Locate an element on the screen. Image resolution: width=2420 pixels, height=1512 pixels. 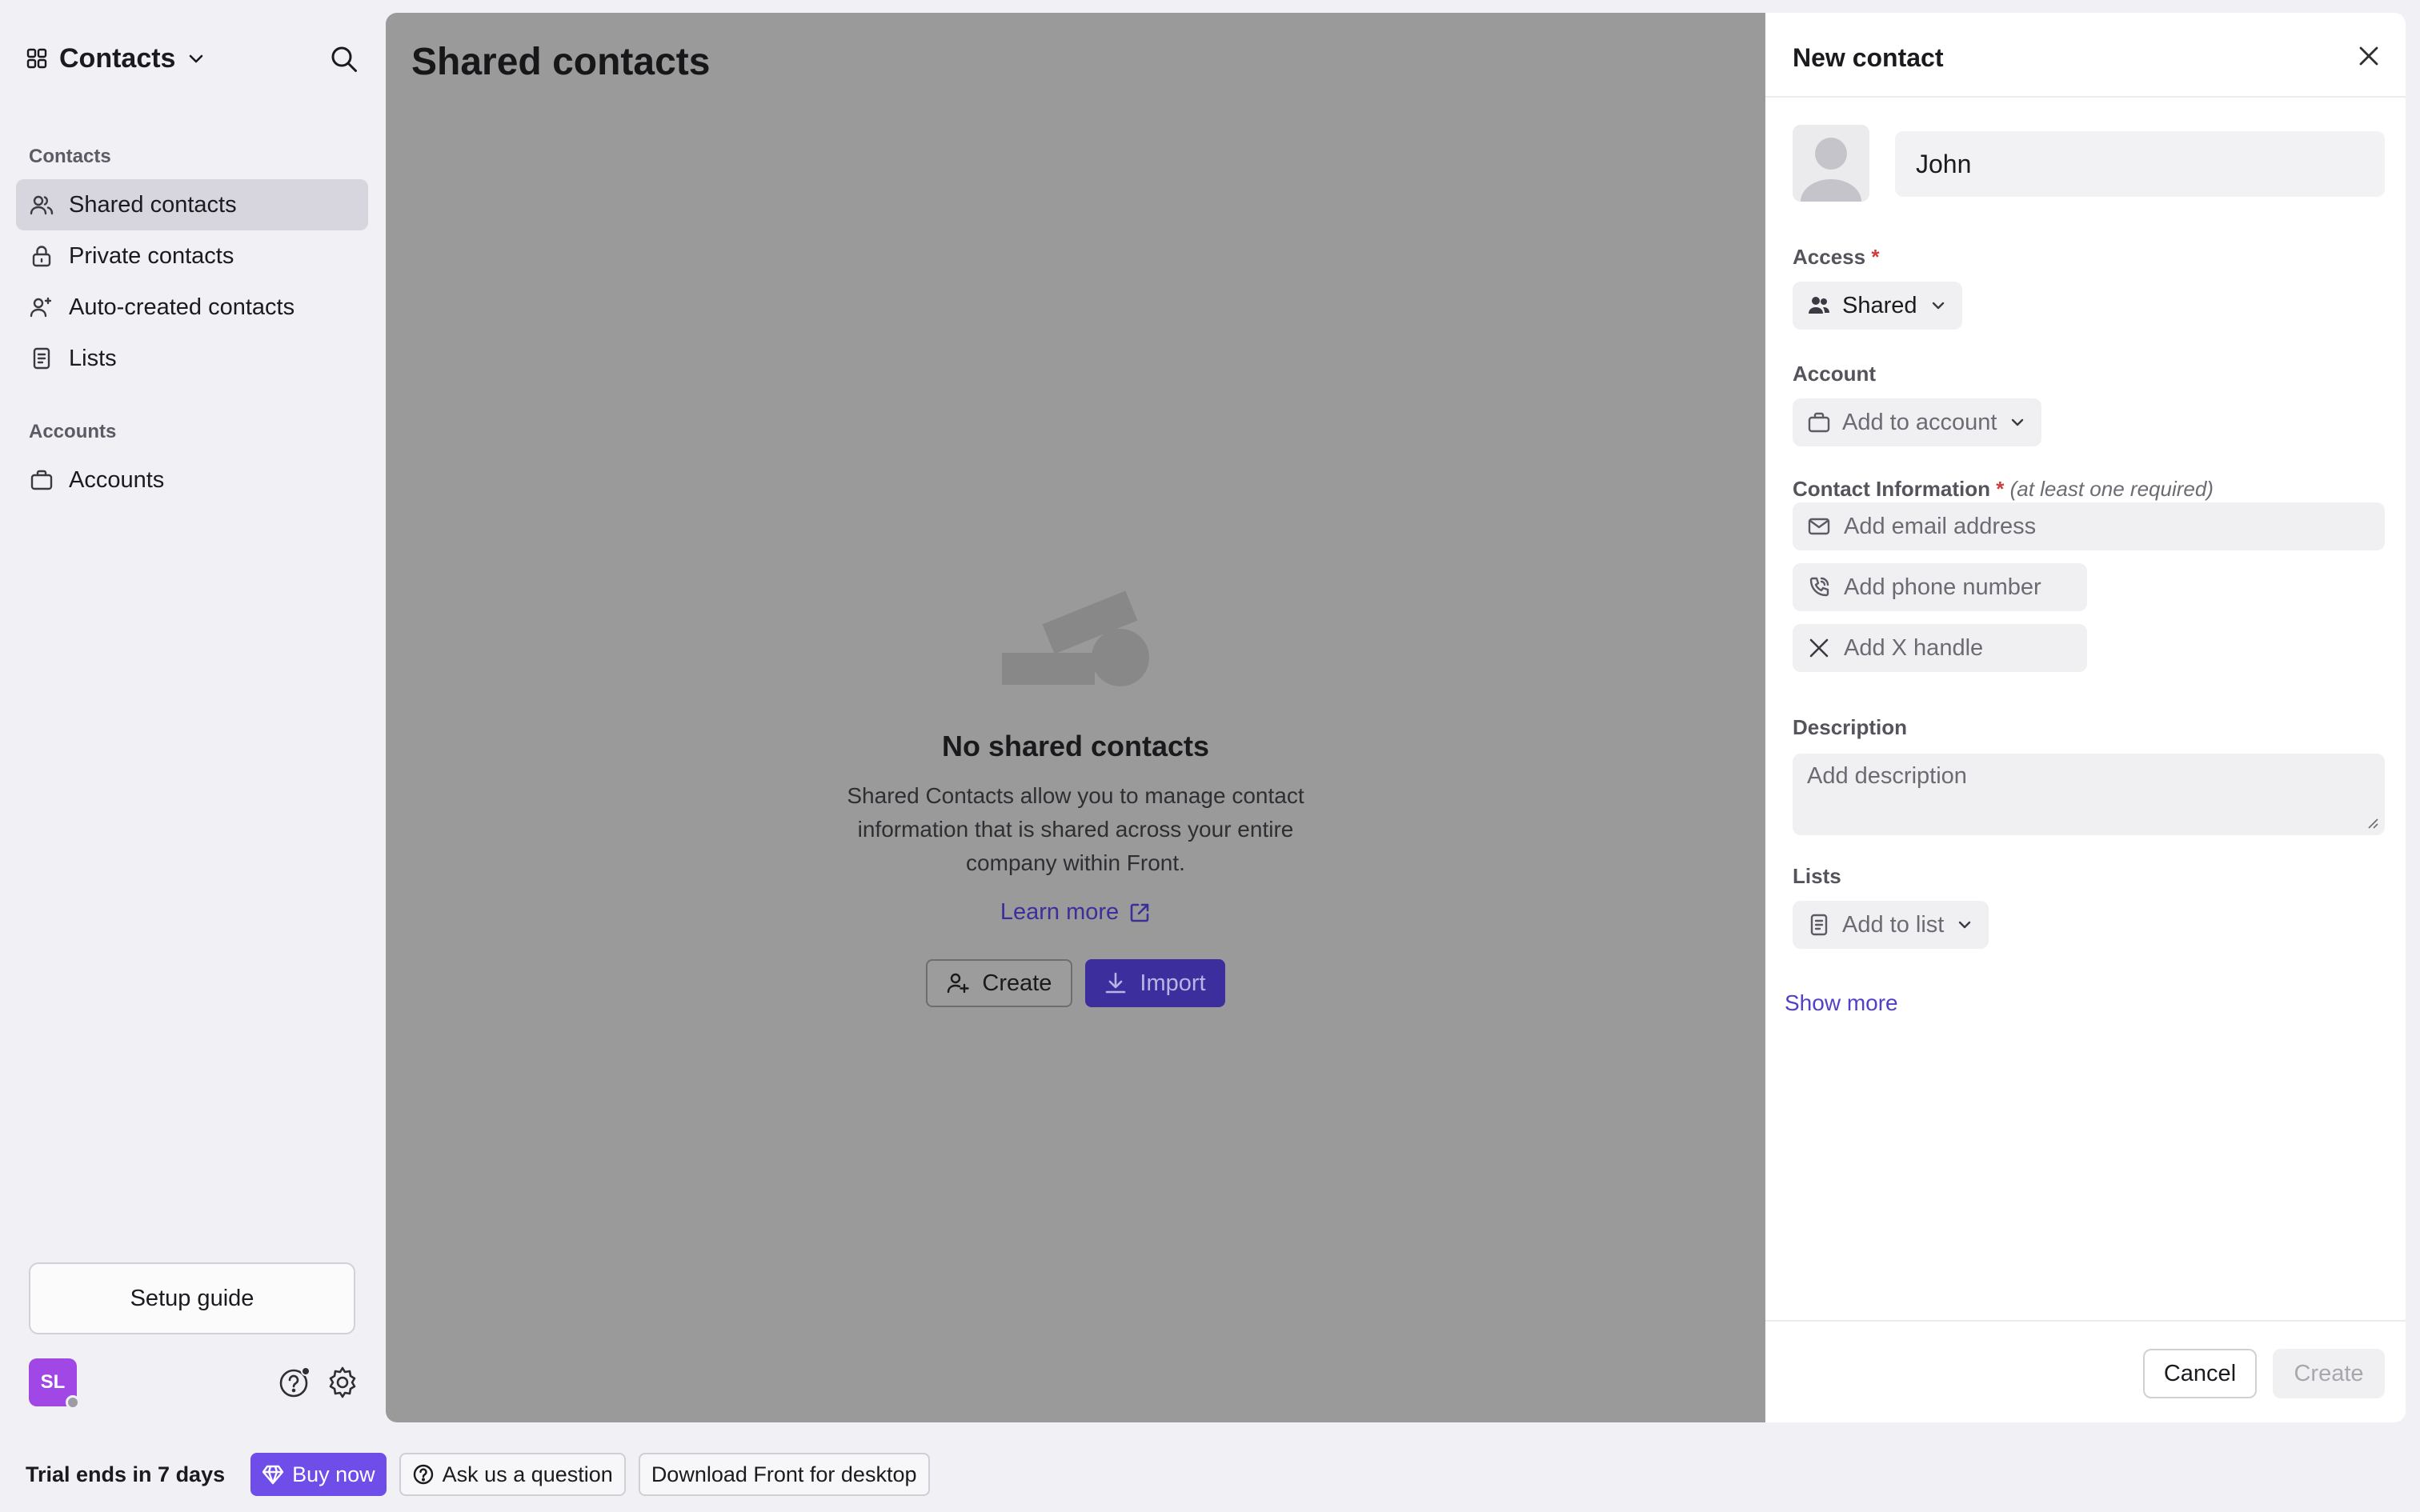
external-link-icon is located at coordinates (1139, 913).